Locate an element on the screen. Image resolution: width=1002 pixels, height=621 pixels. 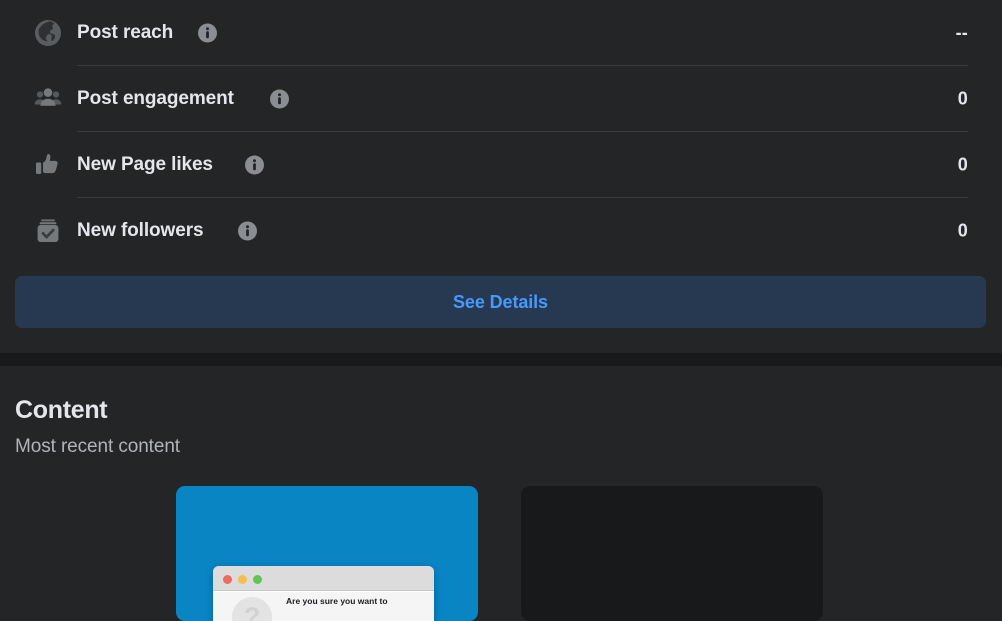
minimize-icon is located at coordinates (242, 579).